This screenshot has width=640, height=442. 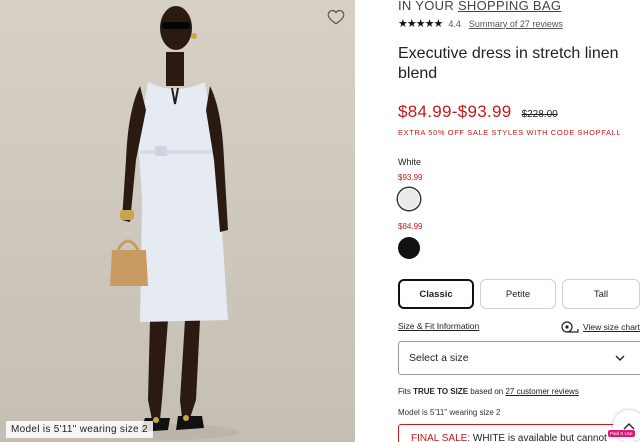 I want to click on size-select-label: Select a size, so click(x=439, y=358).